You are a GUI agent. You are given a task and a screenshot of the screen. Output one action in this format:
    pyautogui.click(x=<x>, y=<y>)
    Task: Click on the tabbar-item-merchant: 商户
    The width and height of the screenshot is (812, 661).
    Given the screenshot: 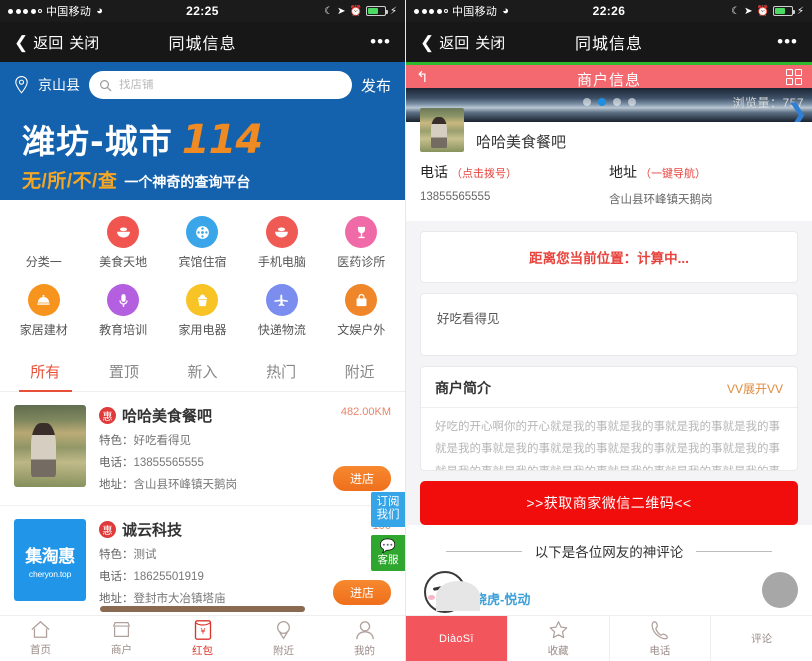 What is the action you would take?
    pyautogui.click(x=121, y=638)
    